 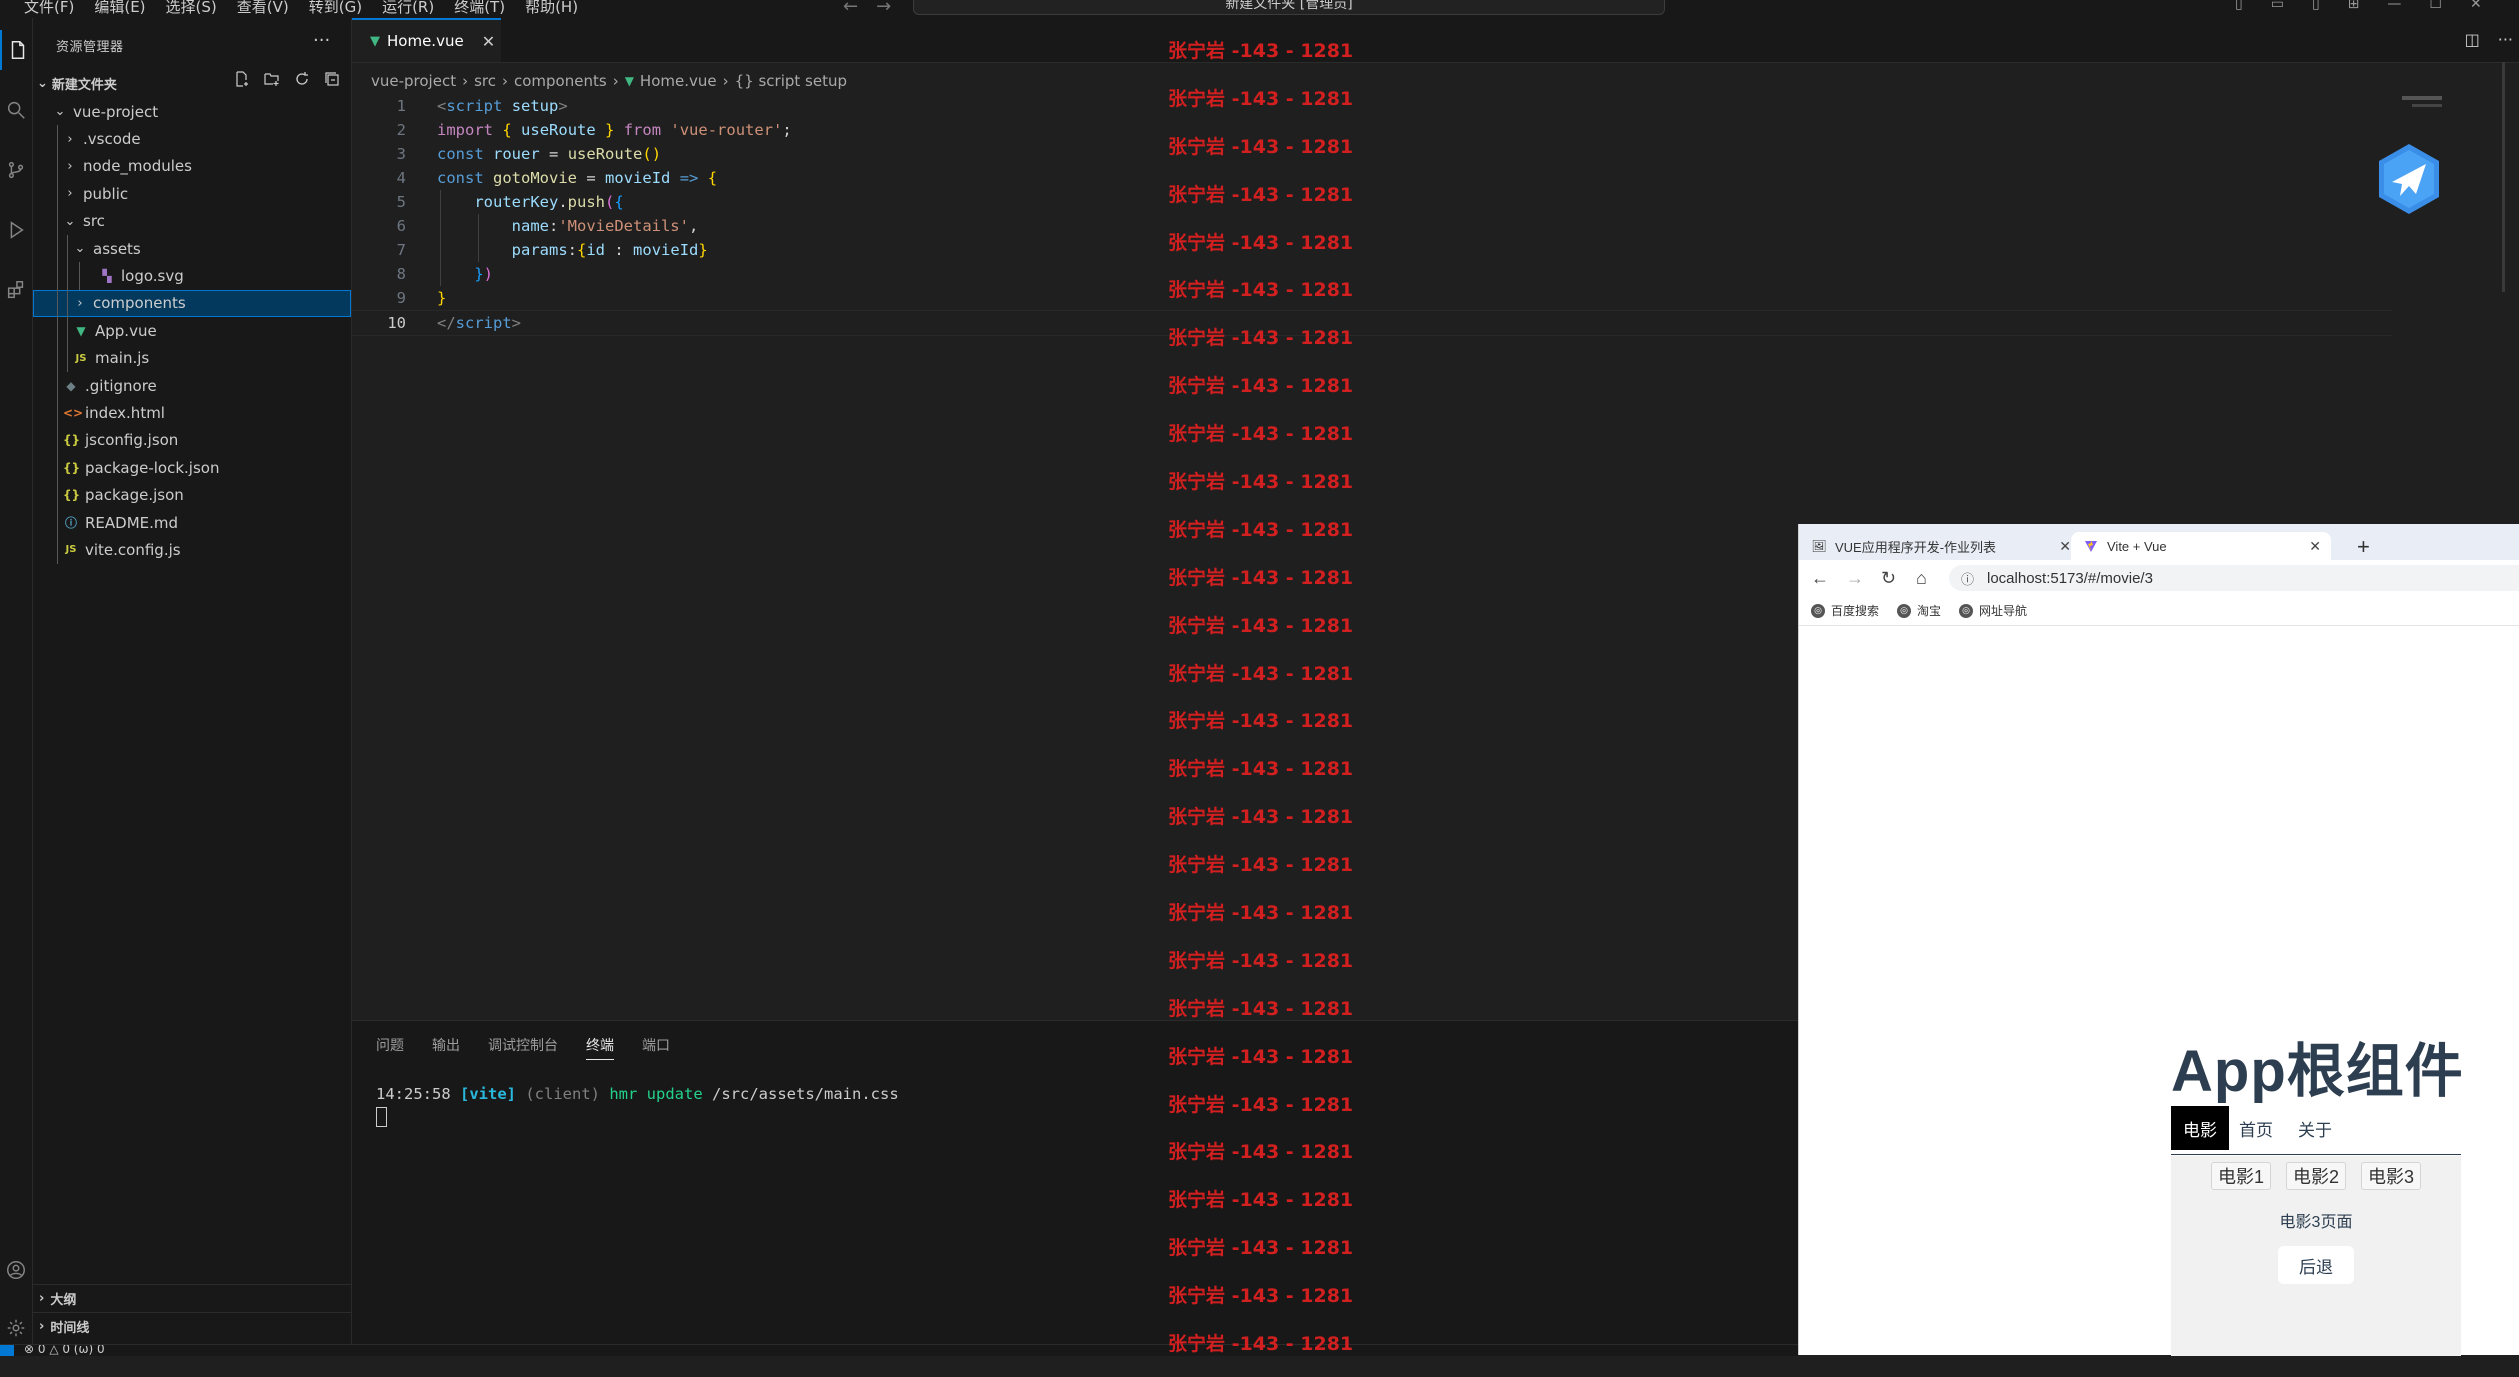 What do you see at coordinates (192, 331) in the screenshot?
I see `tree-item-app-vue: ▼ App.vue` at bounding box center [192, 331].